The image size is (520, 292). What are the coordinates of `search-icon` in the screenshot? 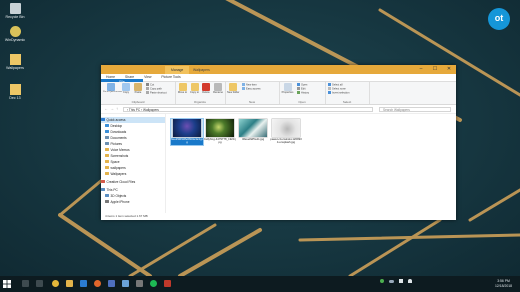 It's located at (25, 283).